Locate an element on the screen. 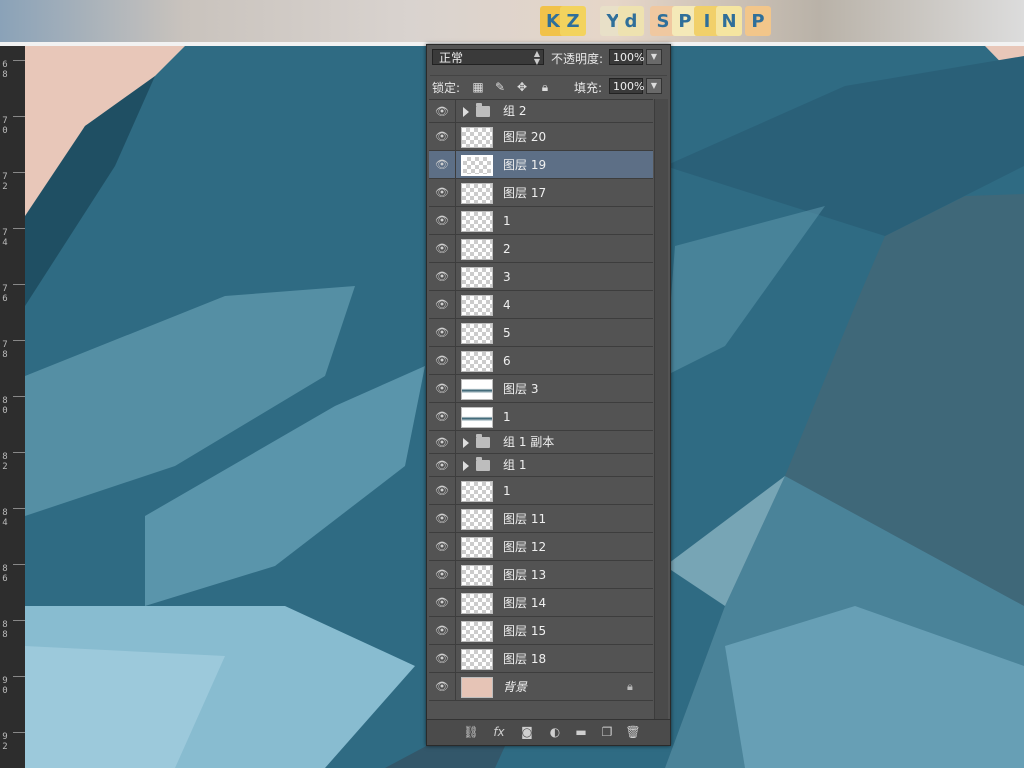  layer-row: 👁︎ 图层 3 is located at coordinates (541, 389).